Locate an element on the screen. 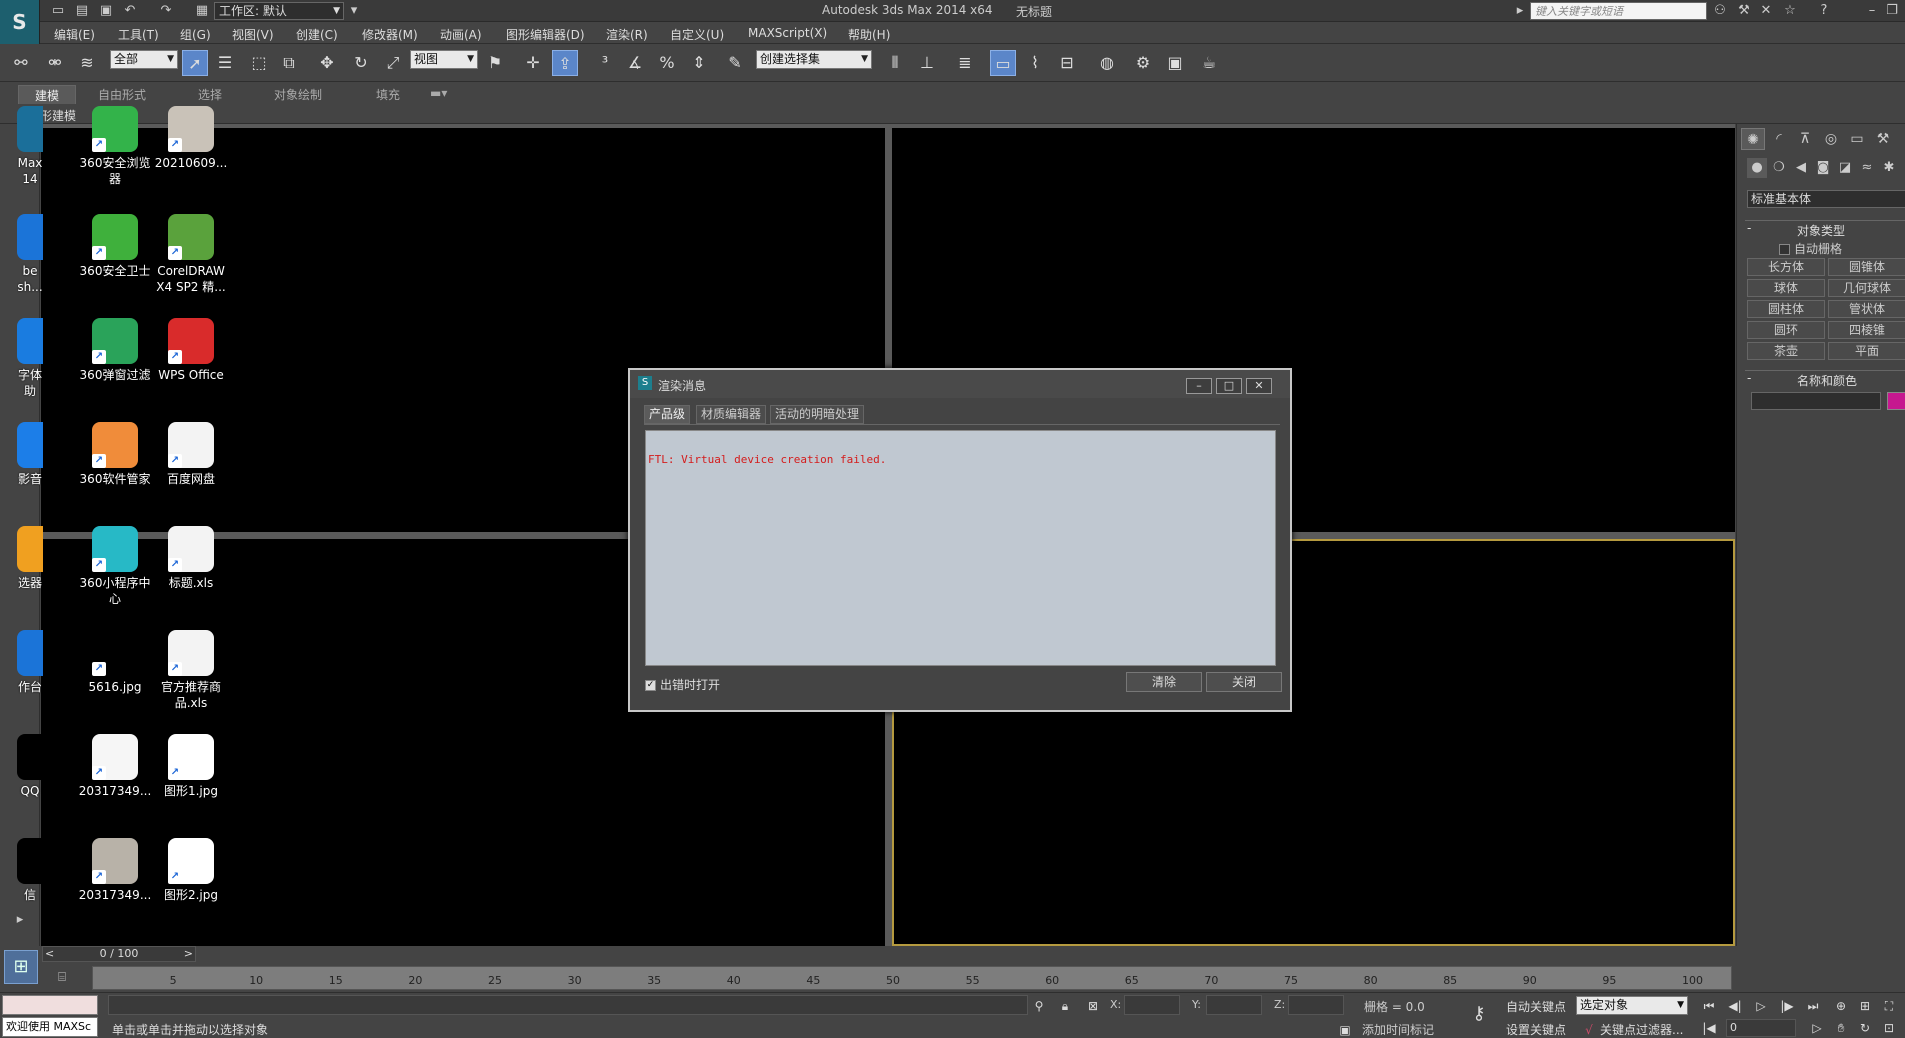 The image size is (1905, 1038). angle-snap-icon: ∡ is located at coordinates (635, 63).